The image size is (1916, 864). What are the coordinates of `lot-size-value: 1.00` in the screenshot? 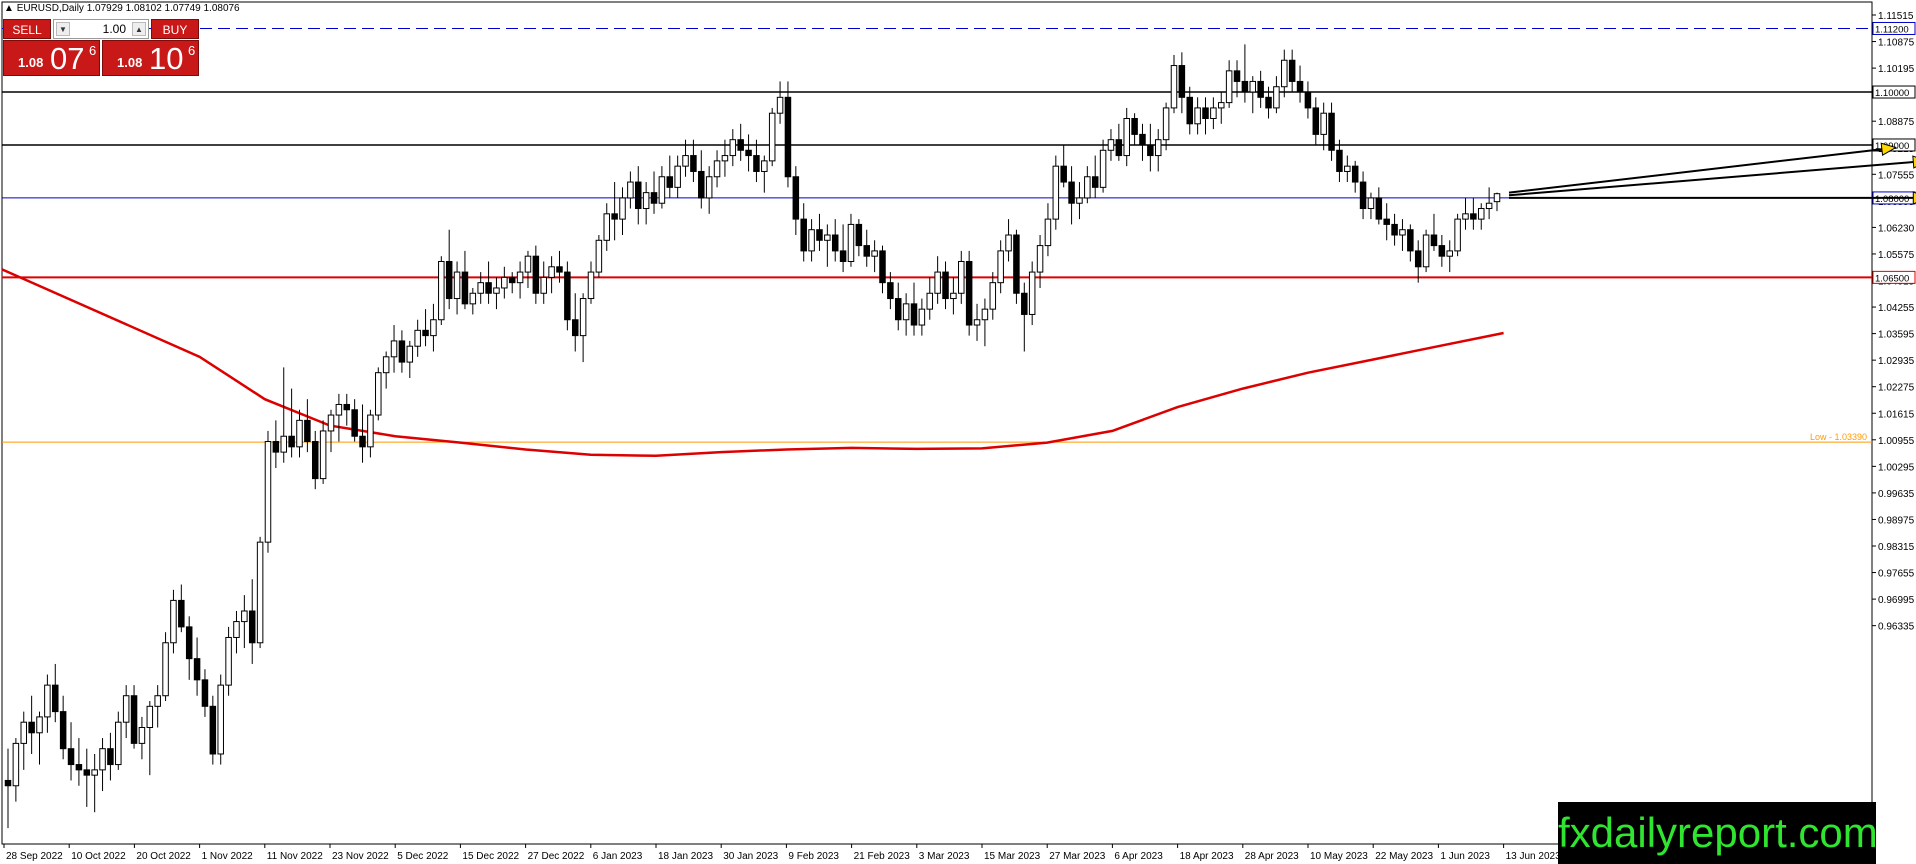 It's located at (114, 29).